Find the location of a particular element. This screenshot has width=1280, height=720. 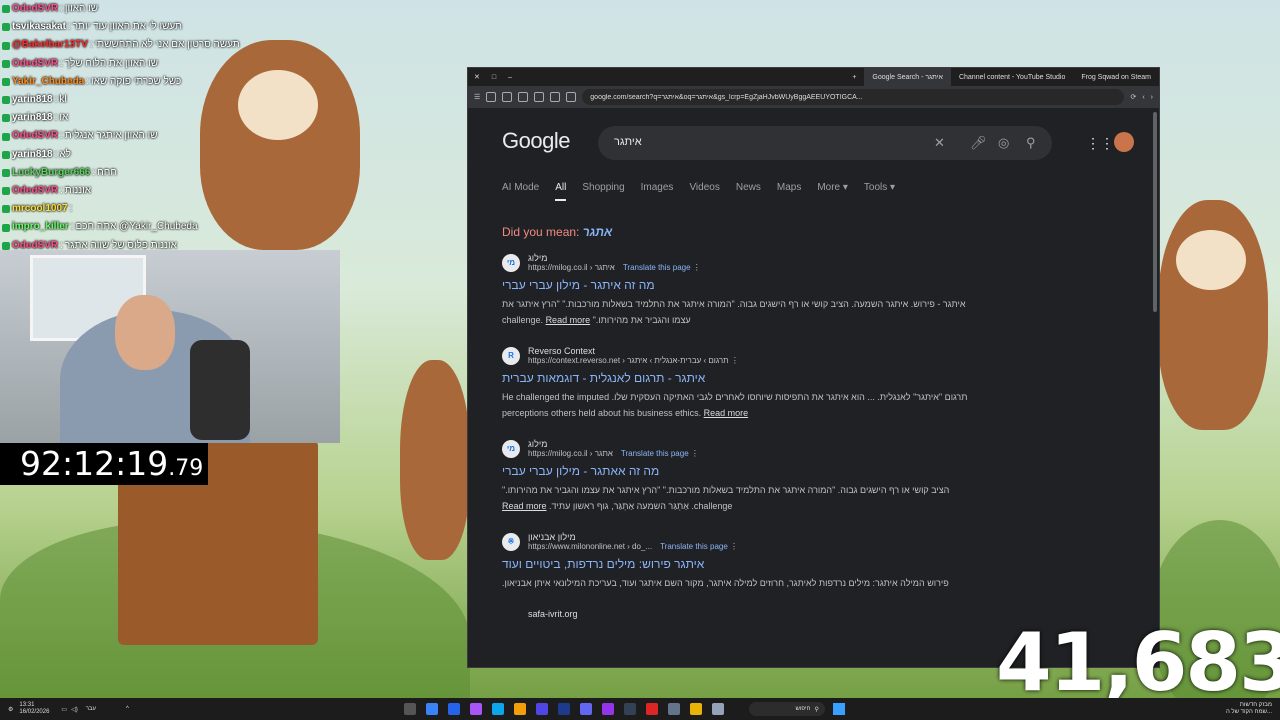

result-title-link: מה זה אאתגר - מילון עברי עברי is located at coordinates (737, 471).